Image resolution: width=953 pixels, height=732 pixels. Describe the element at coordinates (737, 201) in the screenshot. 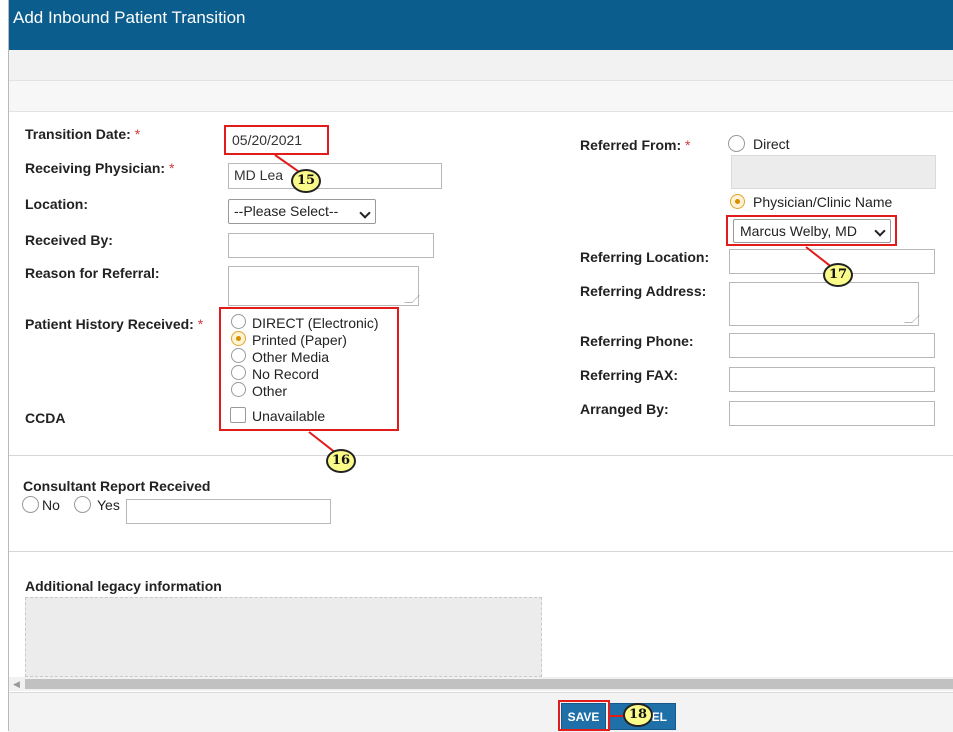

I see `referred-radio-physician` at that location.